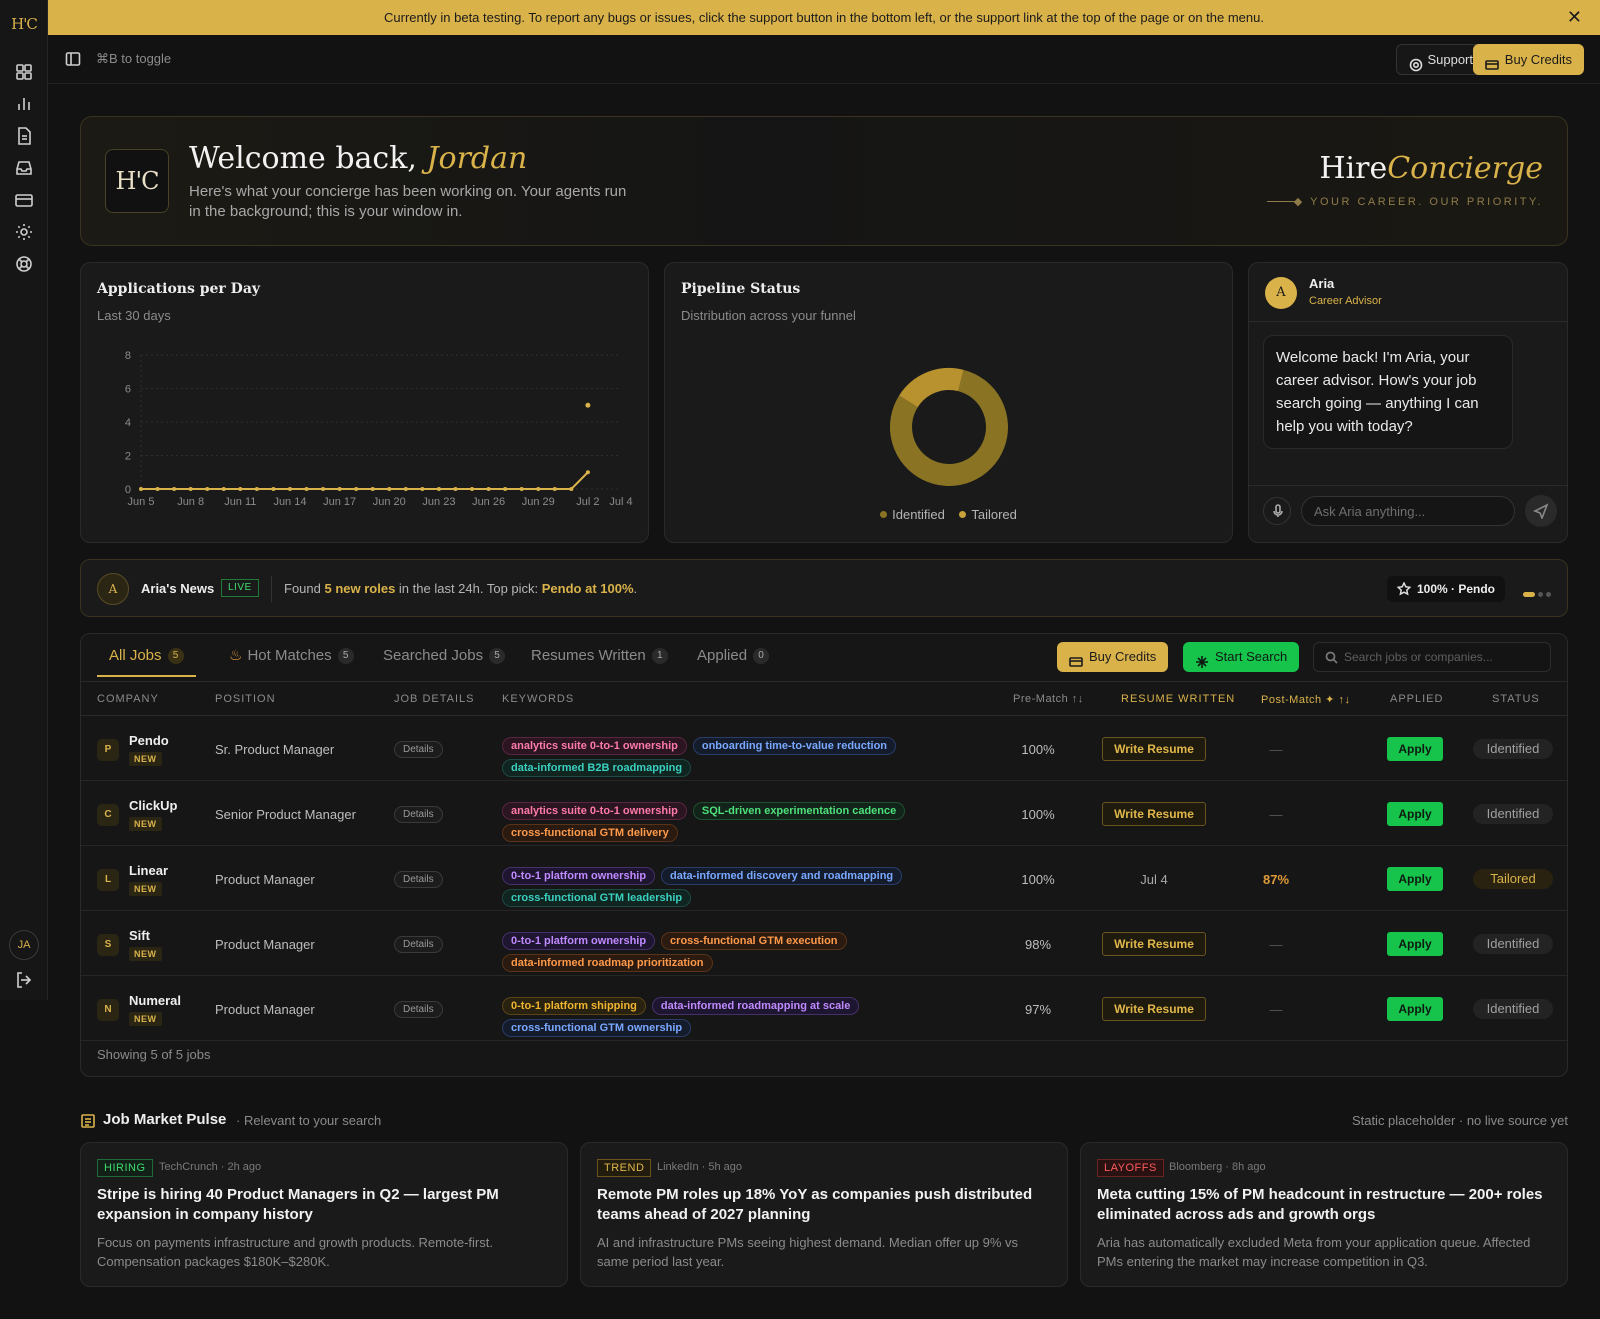  I want to click on x-tick-label: Jul 4, so click(620, 502).